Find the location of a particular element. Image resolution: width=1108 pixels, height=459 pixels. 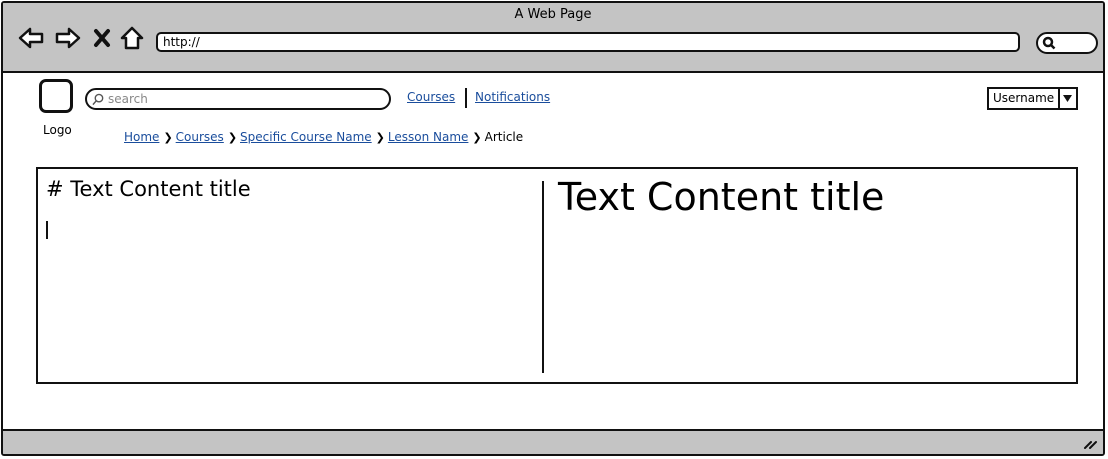

dropdown-arrow is located at coordinates (1067, 98).